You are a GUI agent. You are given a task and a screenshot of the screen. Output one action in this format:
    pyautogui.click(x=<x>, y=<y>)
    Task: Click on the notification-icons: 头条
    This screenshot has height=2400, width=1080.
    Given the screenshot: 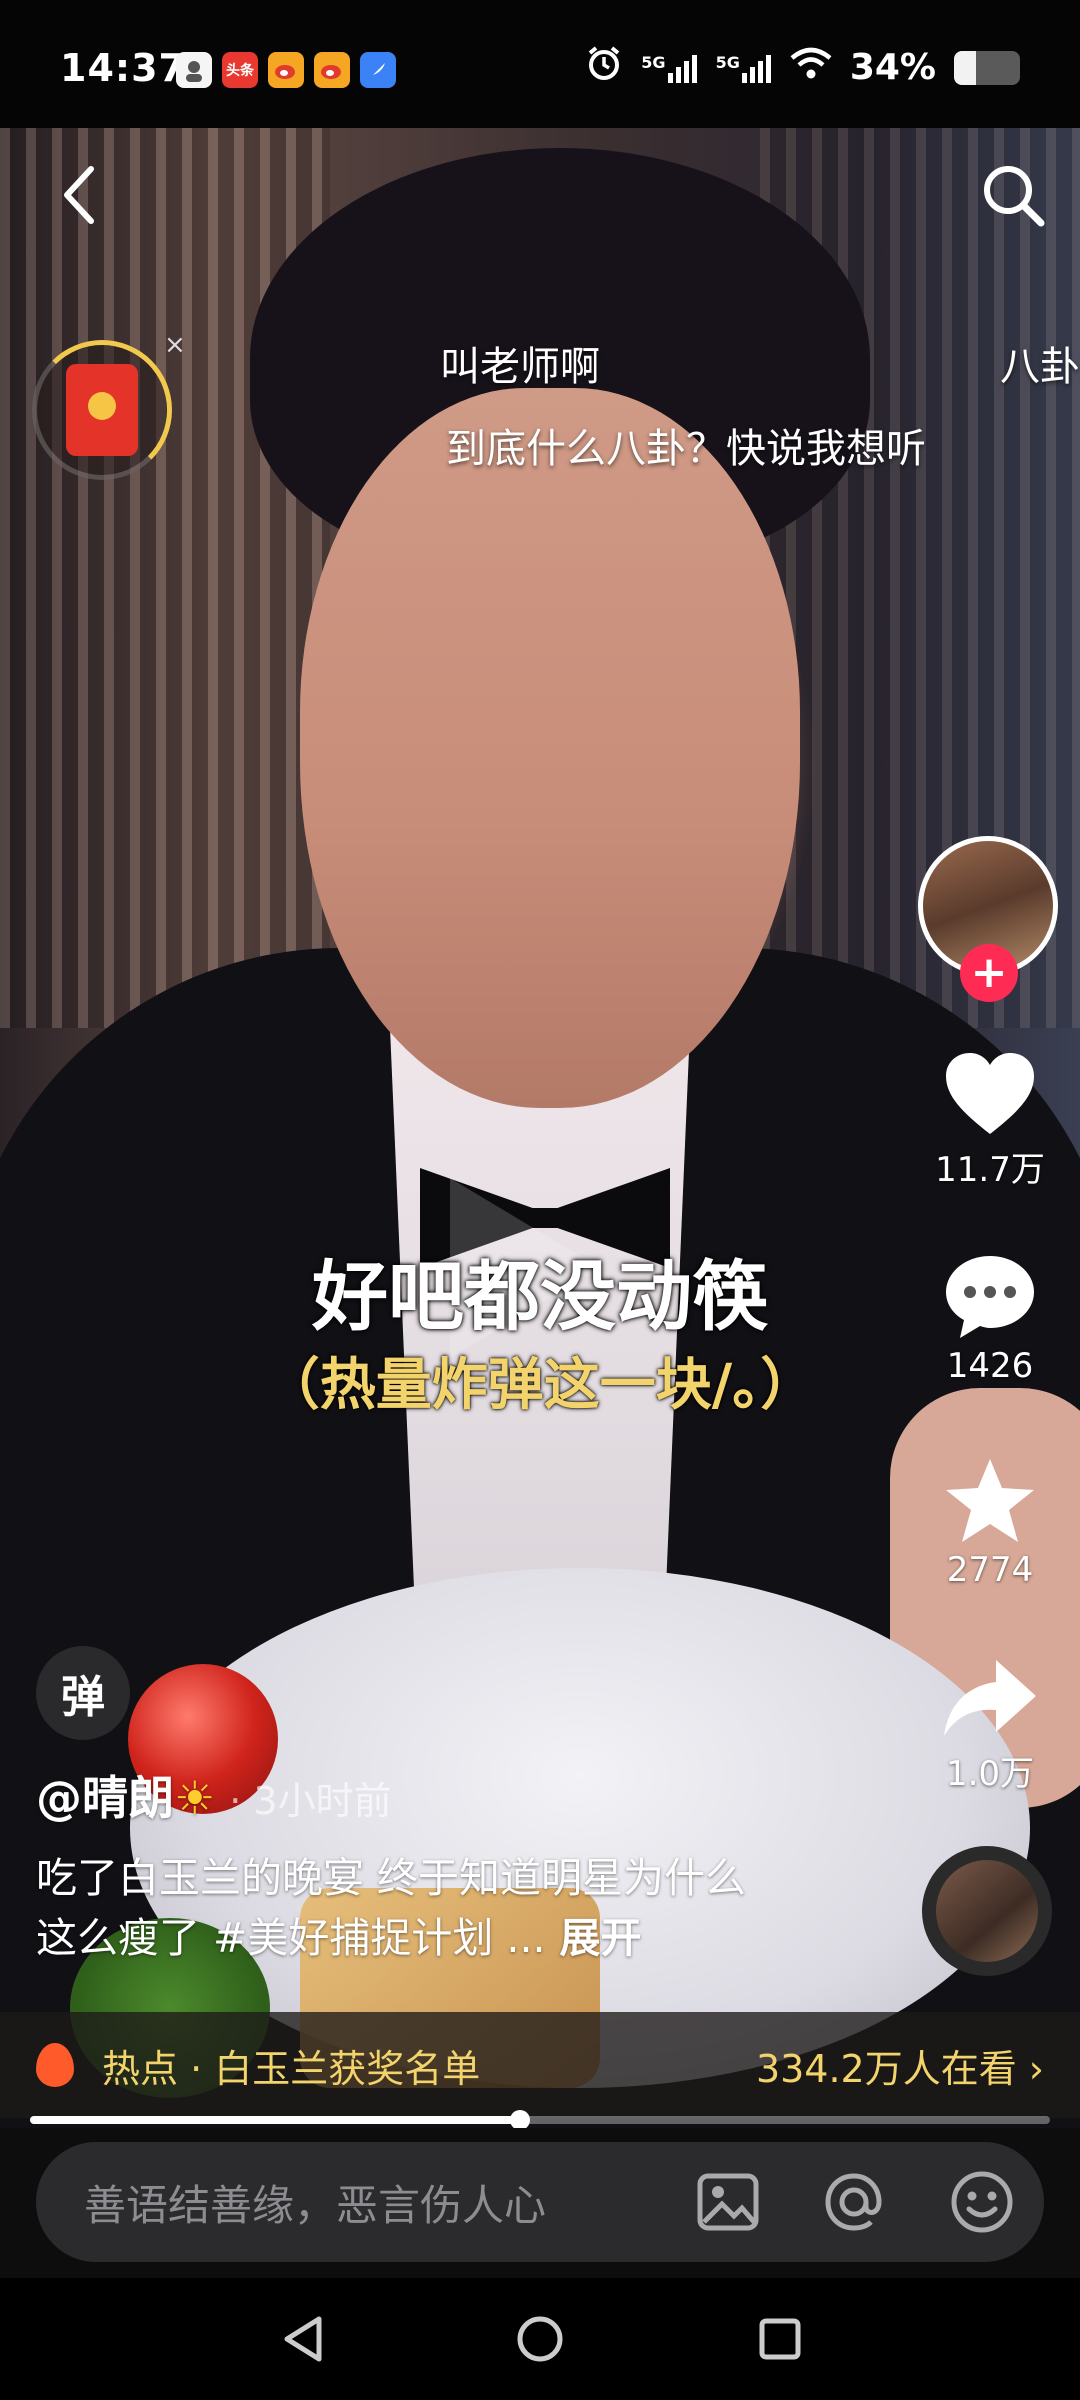 What is the action you would take?
    pyautogui.click(x=286, y=70)
    